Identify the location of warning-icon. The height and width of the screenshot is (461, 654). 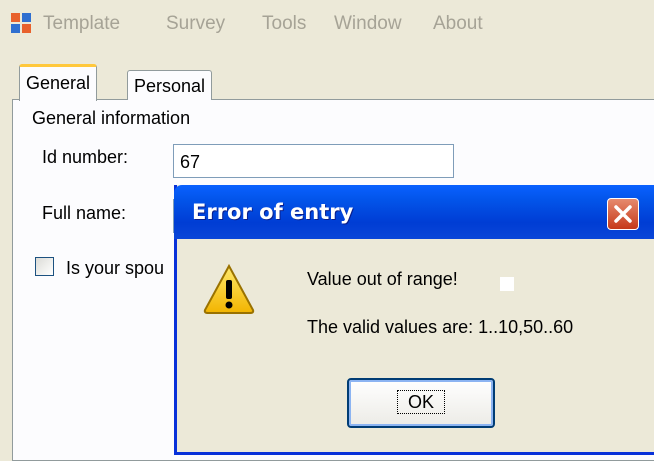
(229, 288).